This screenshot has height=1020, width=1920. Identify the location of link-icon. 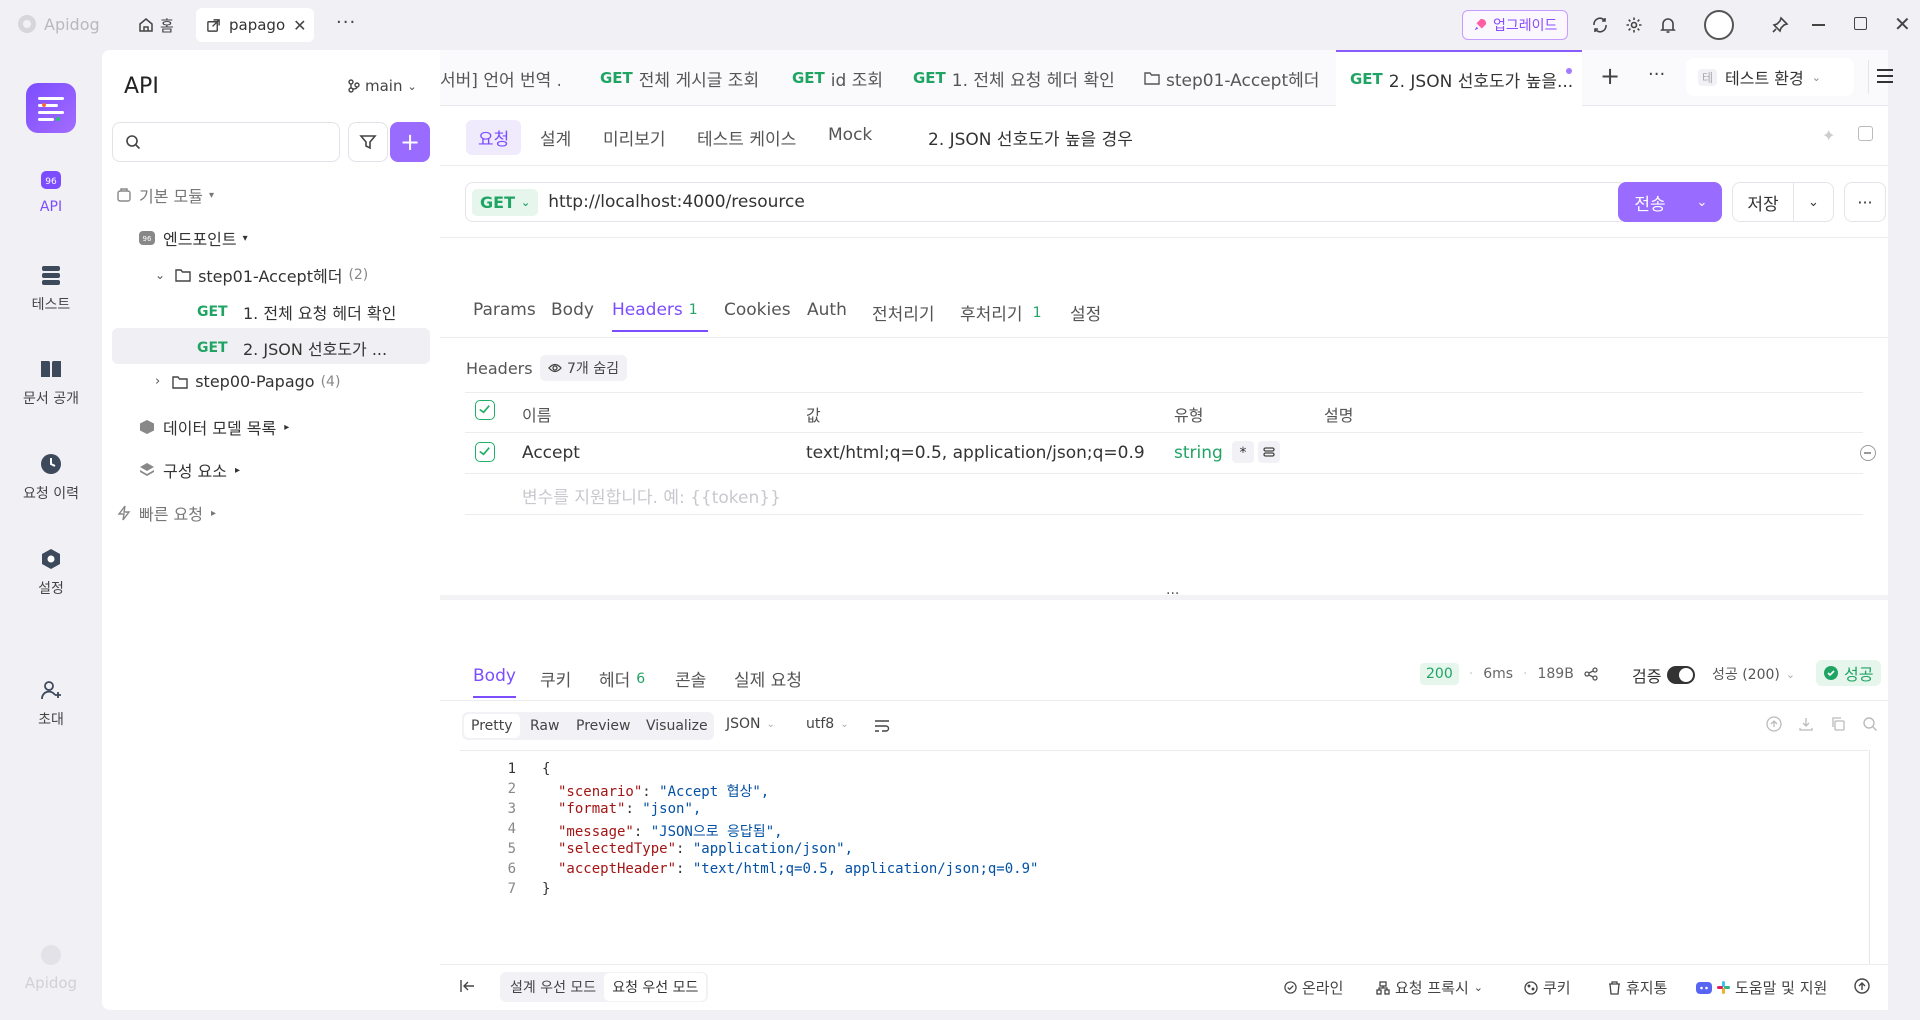
(1269, 452).